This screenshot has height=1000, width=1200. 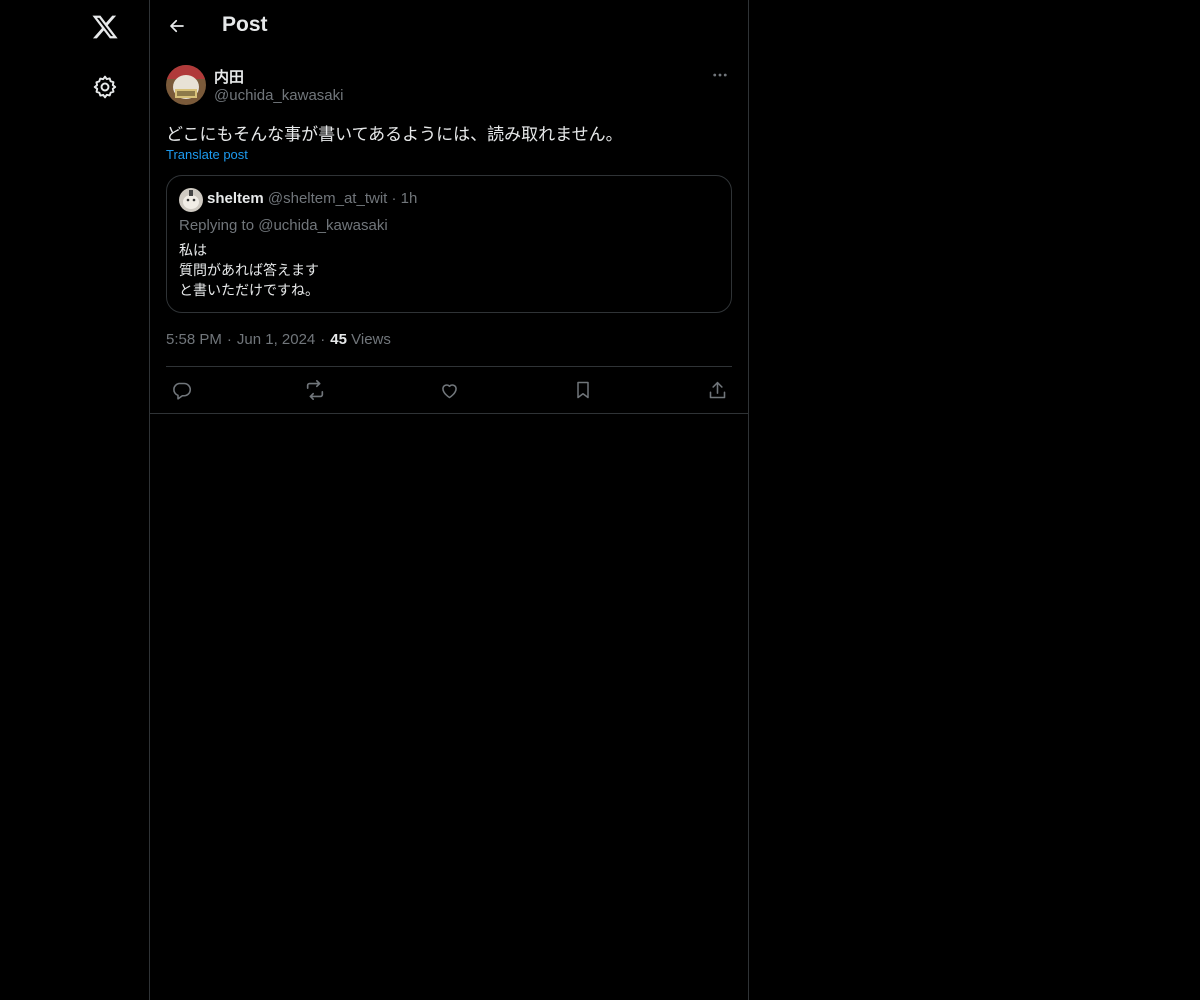 What do you see at coordinates (229, 76) in the screenshot?
I see `author-name: 内田` at bounding box center [229, 76].